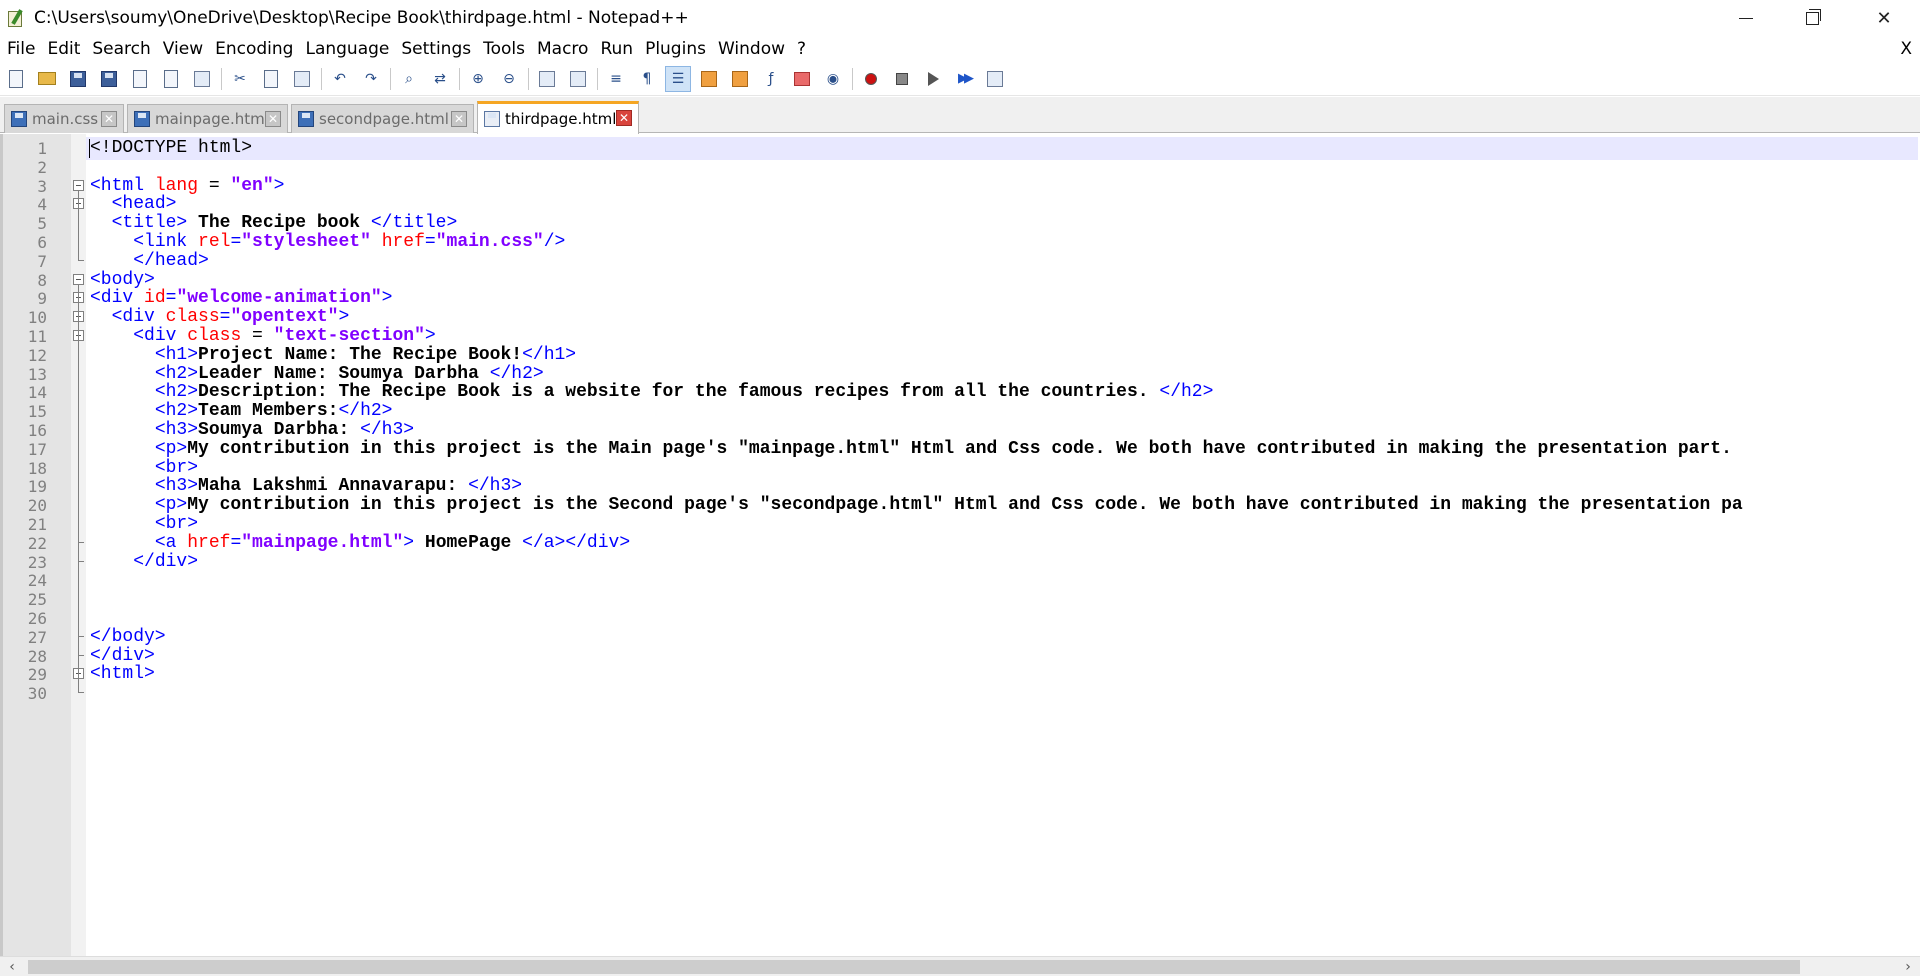  I want to click on sync-vertical-icon, so click(547, 79).